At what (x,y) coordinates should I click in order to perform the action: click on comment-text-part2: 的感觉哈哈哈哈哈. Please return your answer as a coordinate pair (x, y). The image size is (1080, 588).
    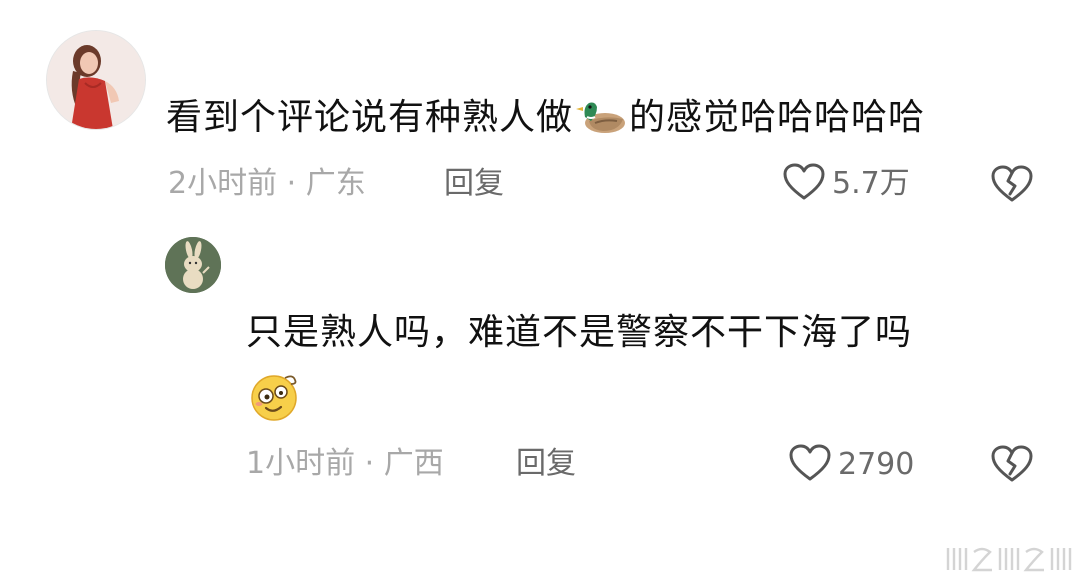
    Looking at the image, I should click on (777, 117).